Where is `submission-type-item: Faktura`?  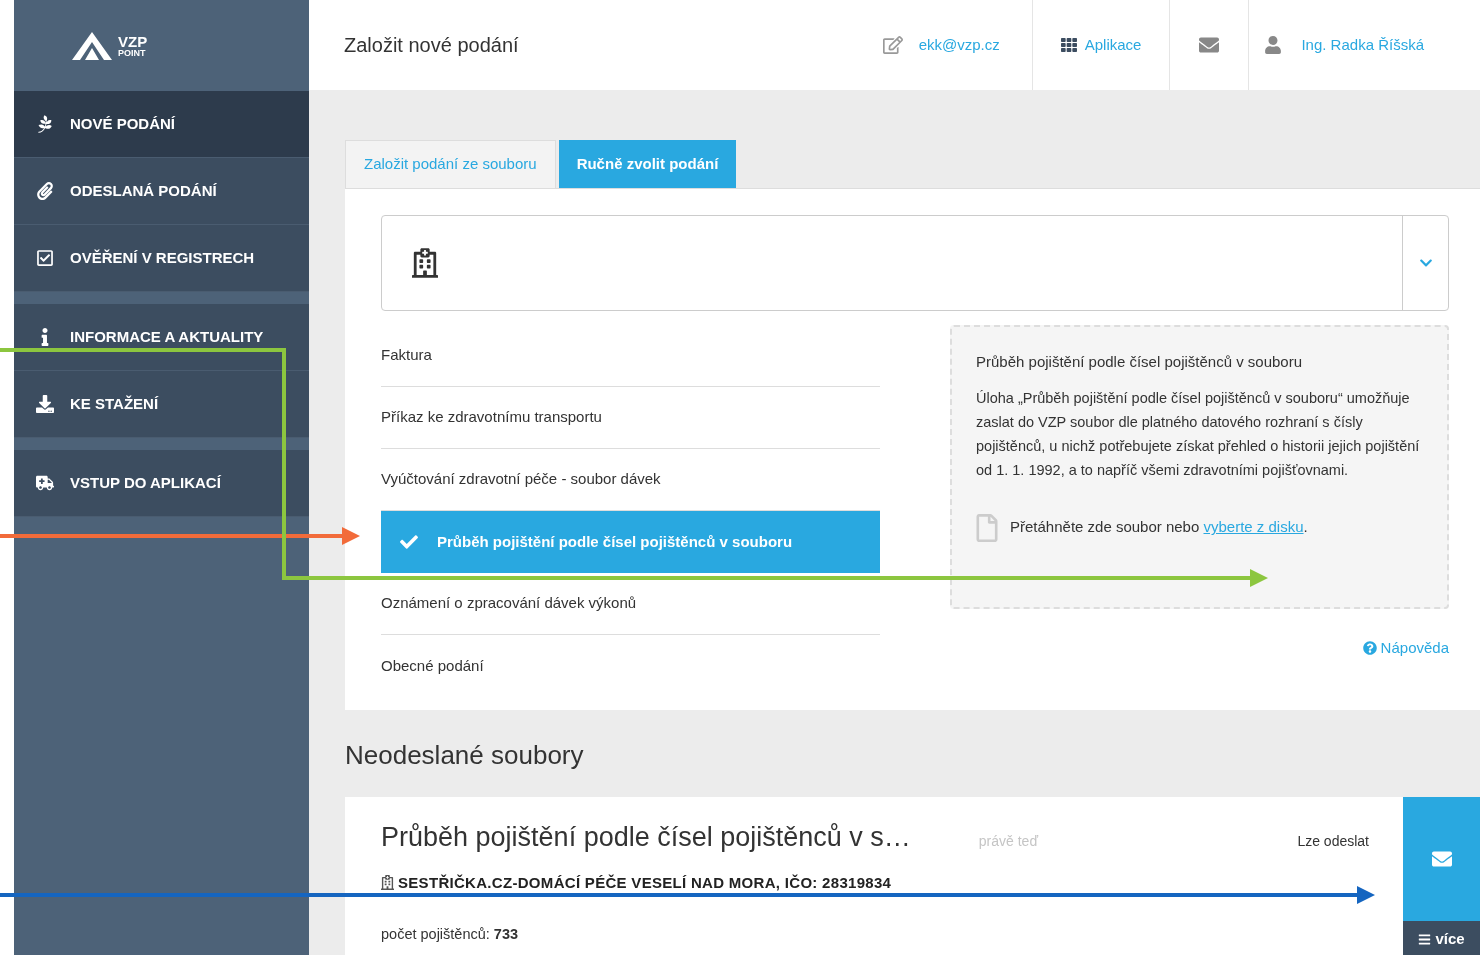
submission-type-item: Faktura is located at coordinates (630, 356).